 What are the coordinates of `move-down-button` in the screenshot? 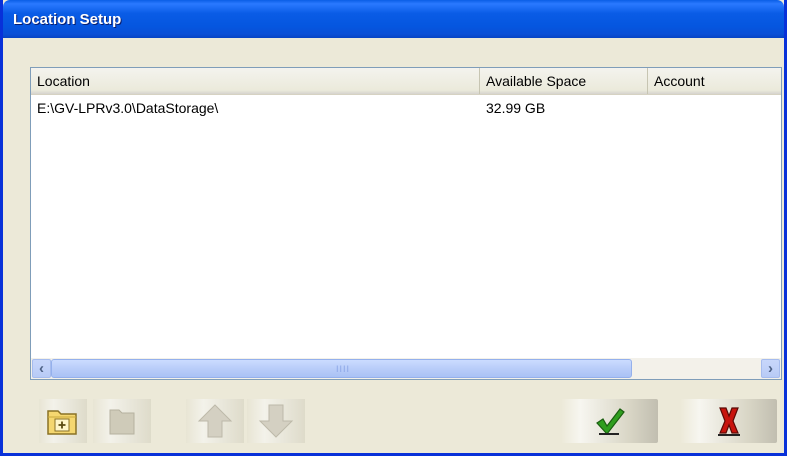 It's located at (276, 421).